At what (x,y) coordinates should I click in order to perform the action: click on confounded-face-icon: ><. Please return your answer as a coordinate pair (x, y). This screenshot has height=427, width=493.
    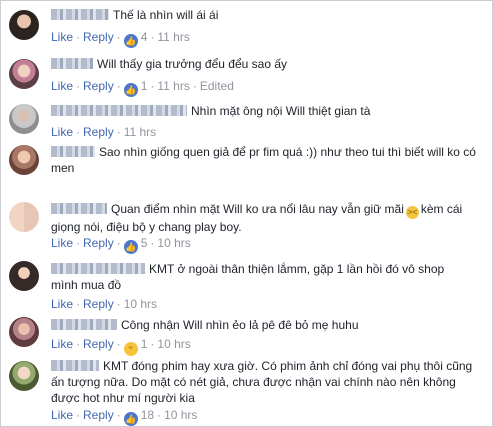
    Looking at the image, I should click on (412, 212).